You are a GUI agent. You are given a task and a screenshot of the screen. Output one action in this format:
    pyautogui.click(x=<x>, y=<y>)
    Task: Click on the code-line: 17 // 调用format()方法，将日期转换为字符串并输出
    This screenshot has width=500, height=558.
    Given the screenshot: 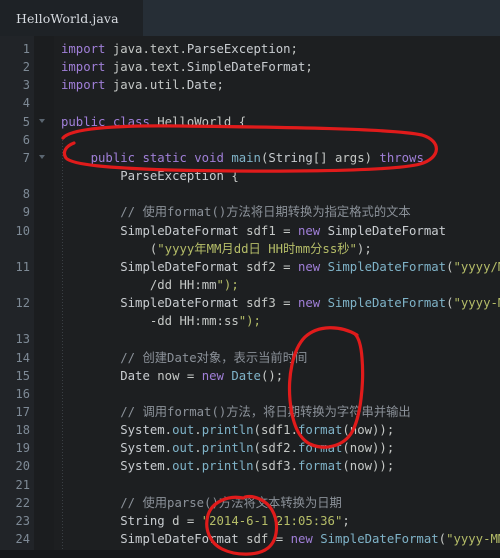 What is the action you would take?
    pyautogui.click(x=250, y=412)
    